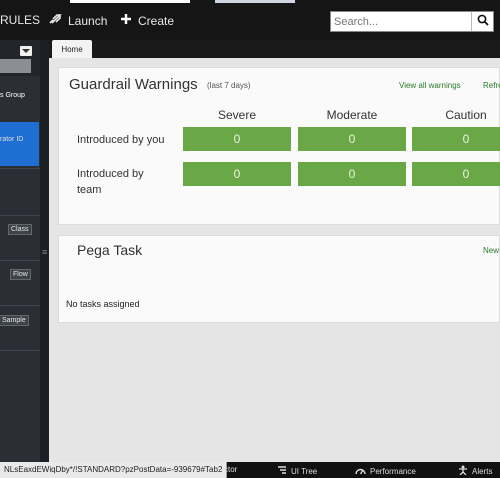 The image size is (500, 478). I want to click on tab-home: Home, so click(72, 49).